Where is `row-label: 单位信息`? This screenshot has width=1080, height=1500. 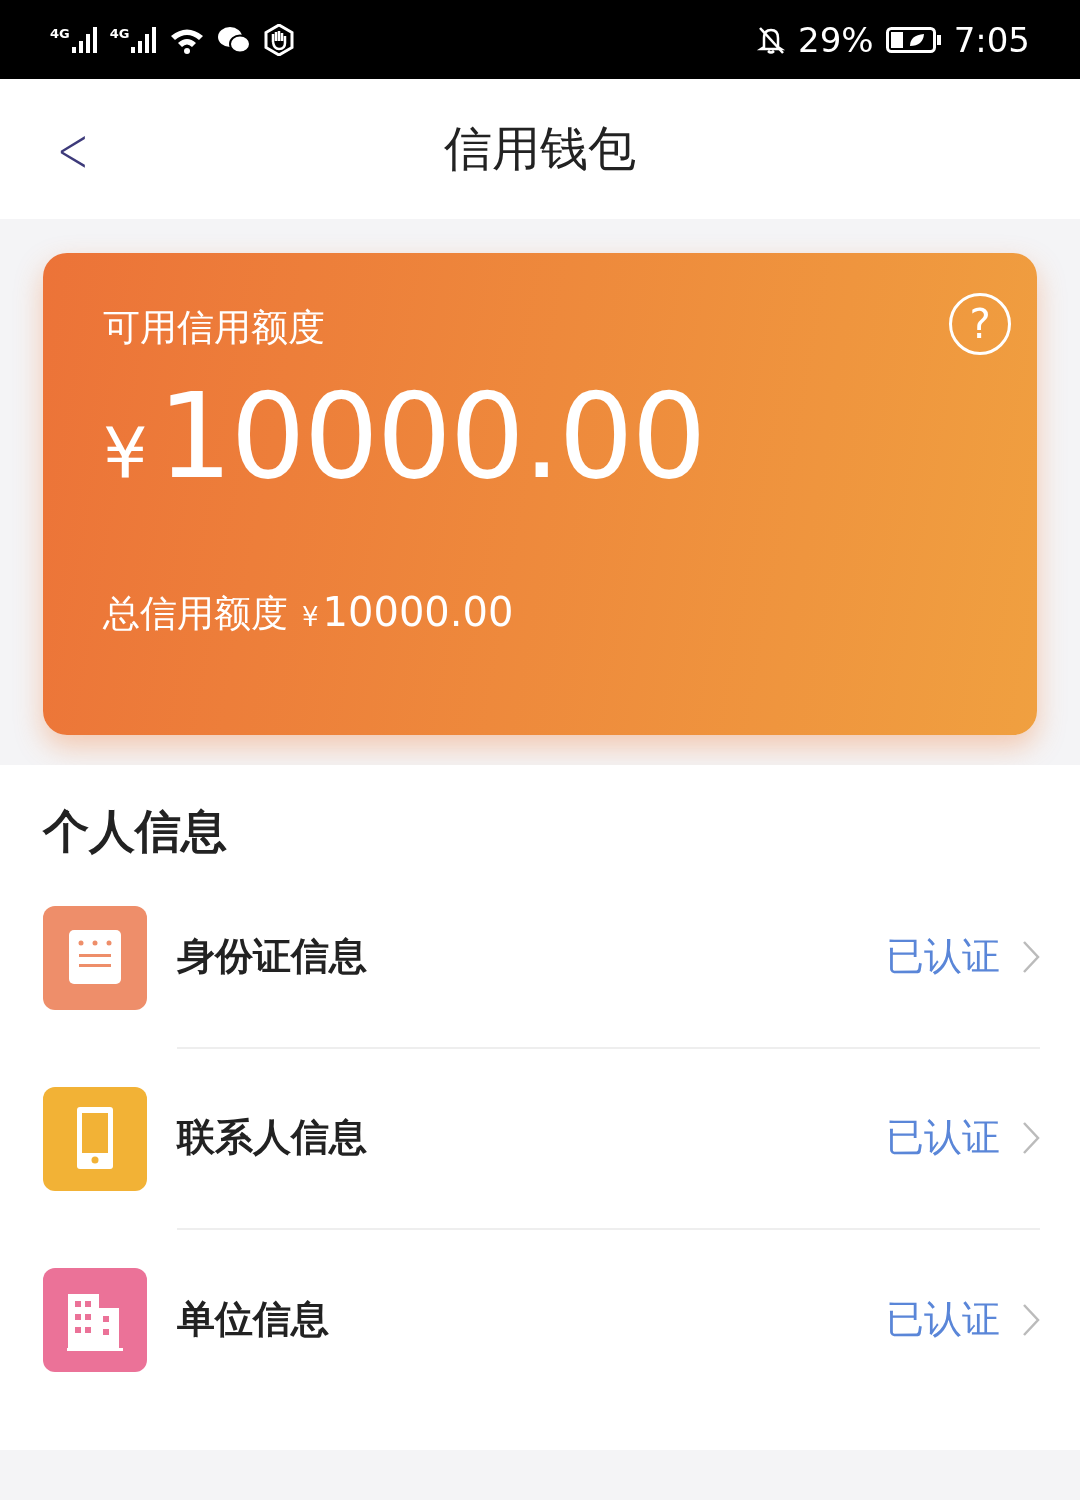
row-label: 单位信息 is located at coordinates (253, 1319).